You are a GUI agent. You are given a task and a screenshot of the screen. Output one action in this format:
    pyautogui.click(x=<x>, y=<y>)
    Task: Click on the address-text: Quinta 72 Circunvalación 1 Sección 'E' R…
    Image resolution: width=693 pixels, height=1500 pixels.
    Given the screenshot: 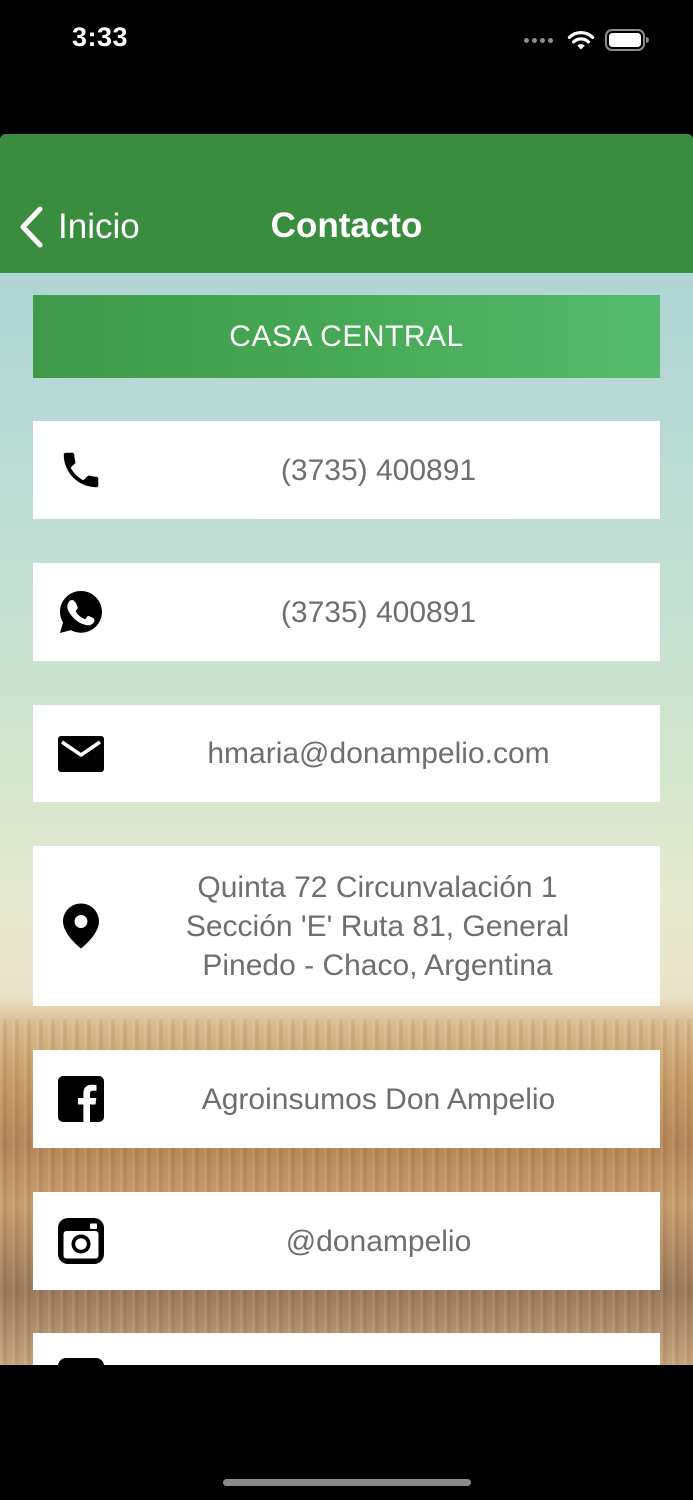 What is the action you would take?
    pyautogui.click(x=377, y=926)
    